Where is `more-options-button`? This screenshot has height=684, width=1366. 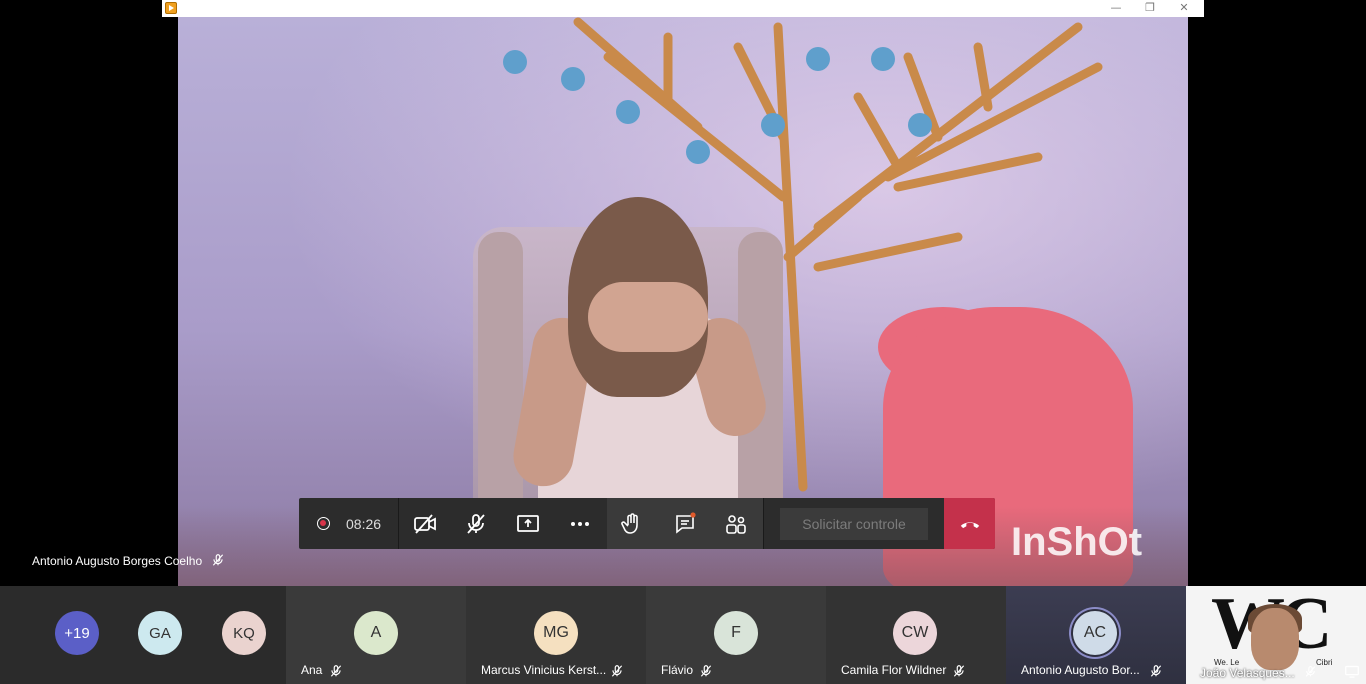 more-options-button is located at coordinates (580, 524).